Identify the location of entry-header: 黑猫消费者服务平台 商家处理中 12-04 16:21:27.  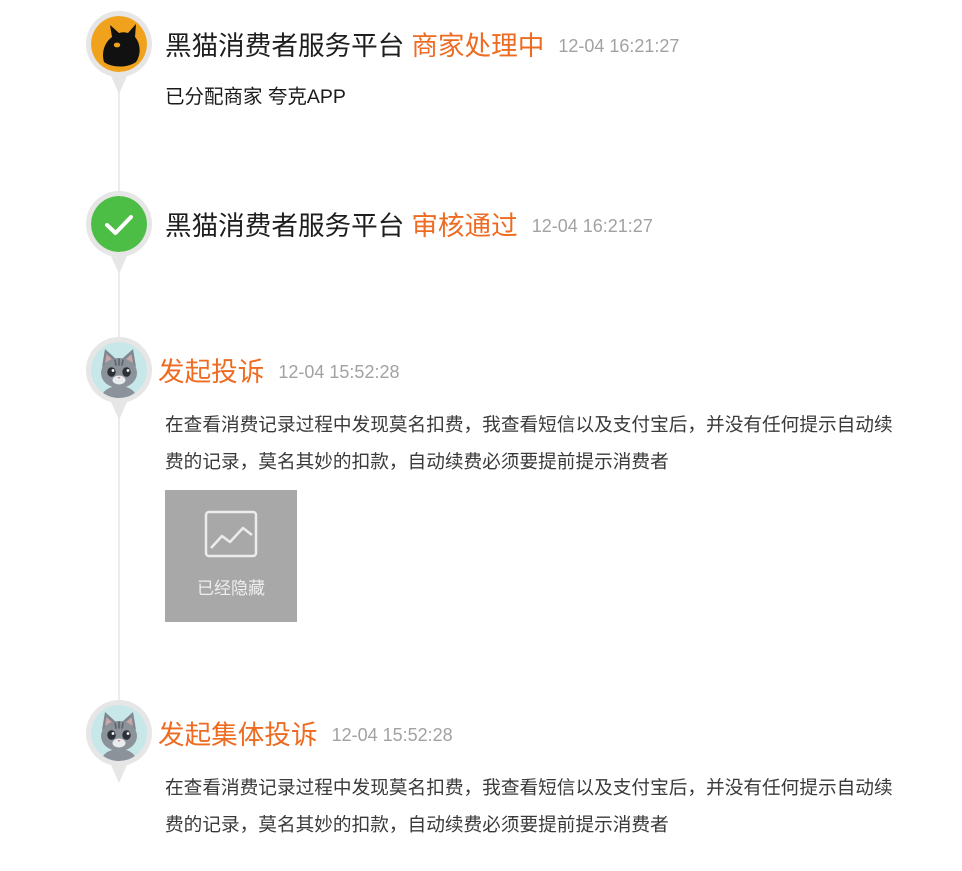
(422, 46).